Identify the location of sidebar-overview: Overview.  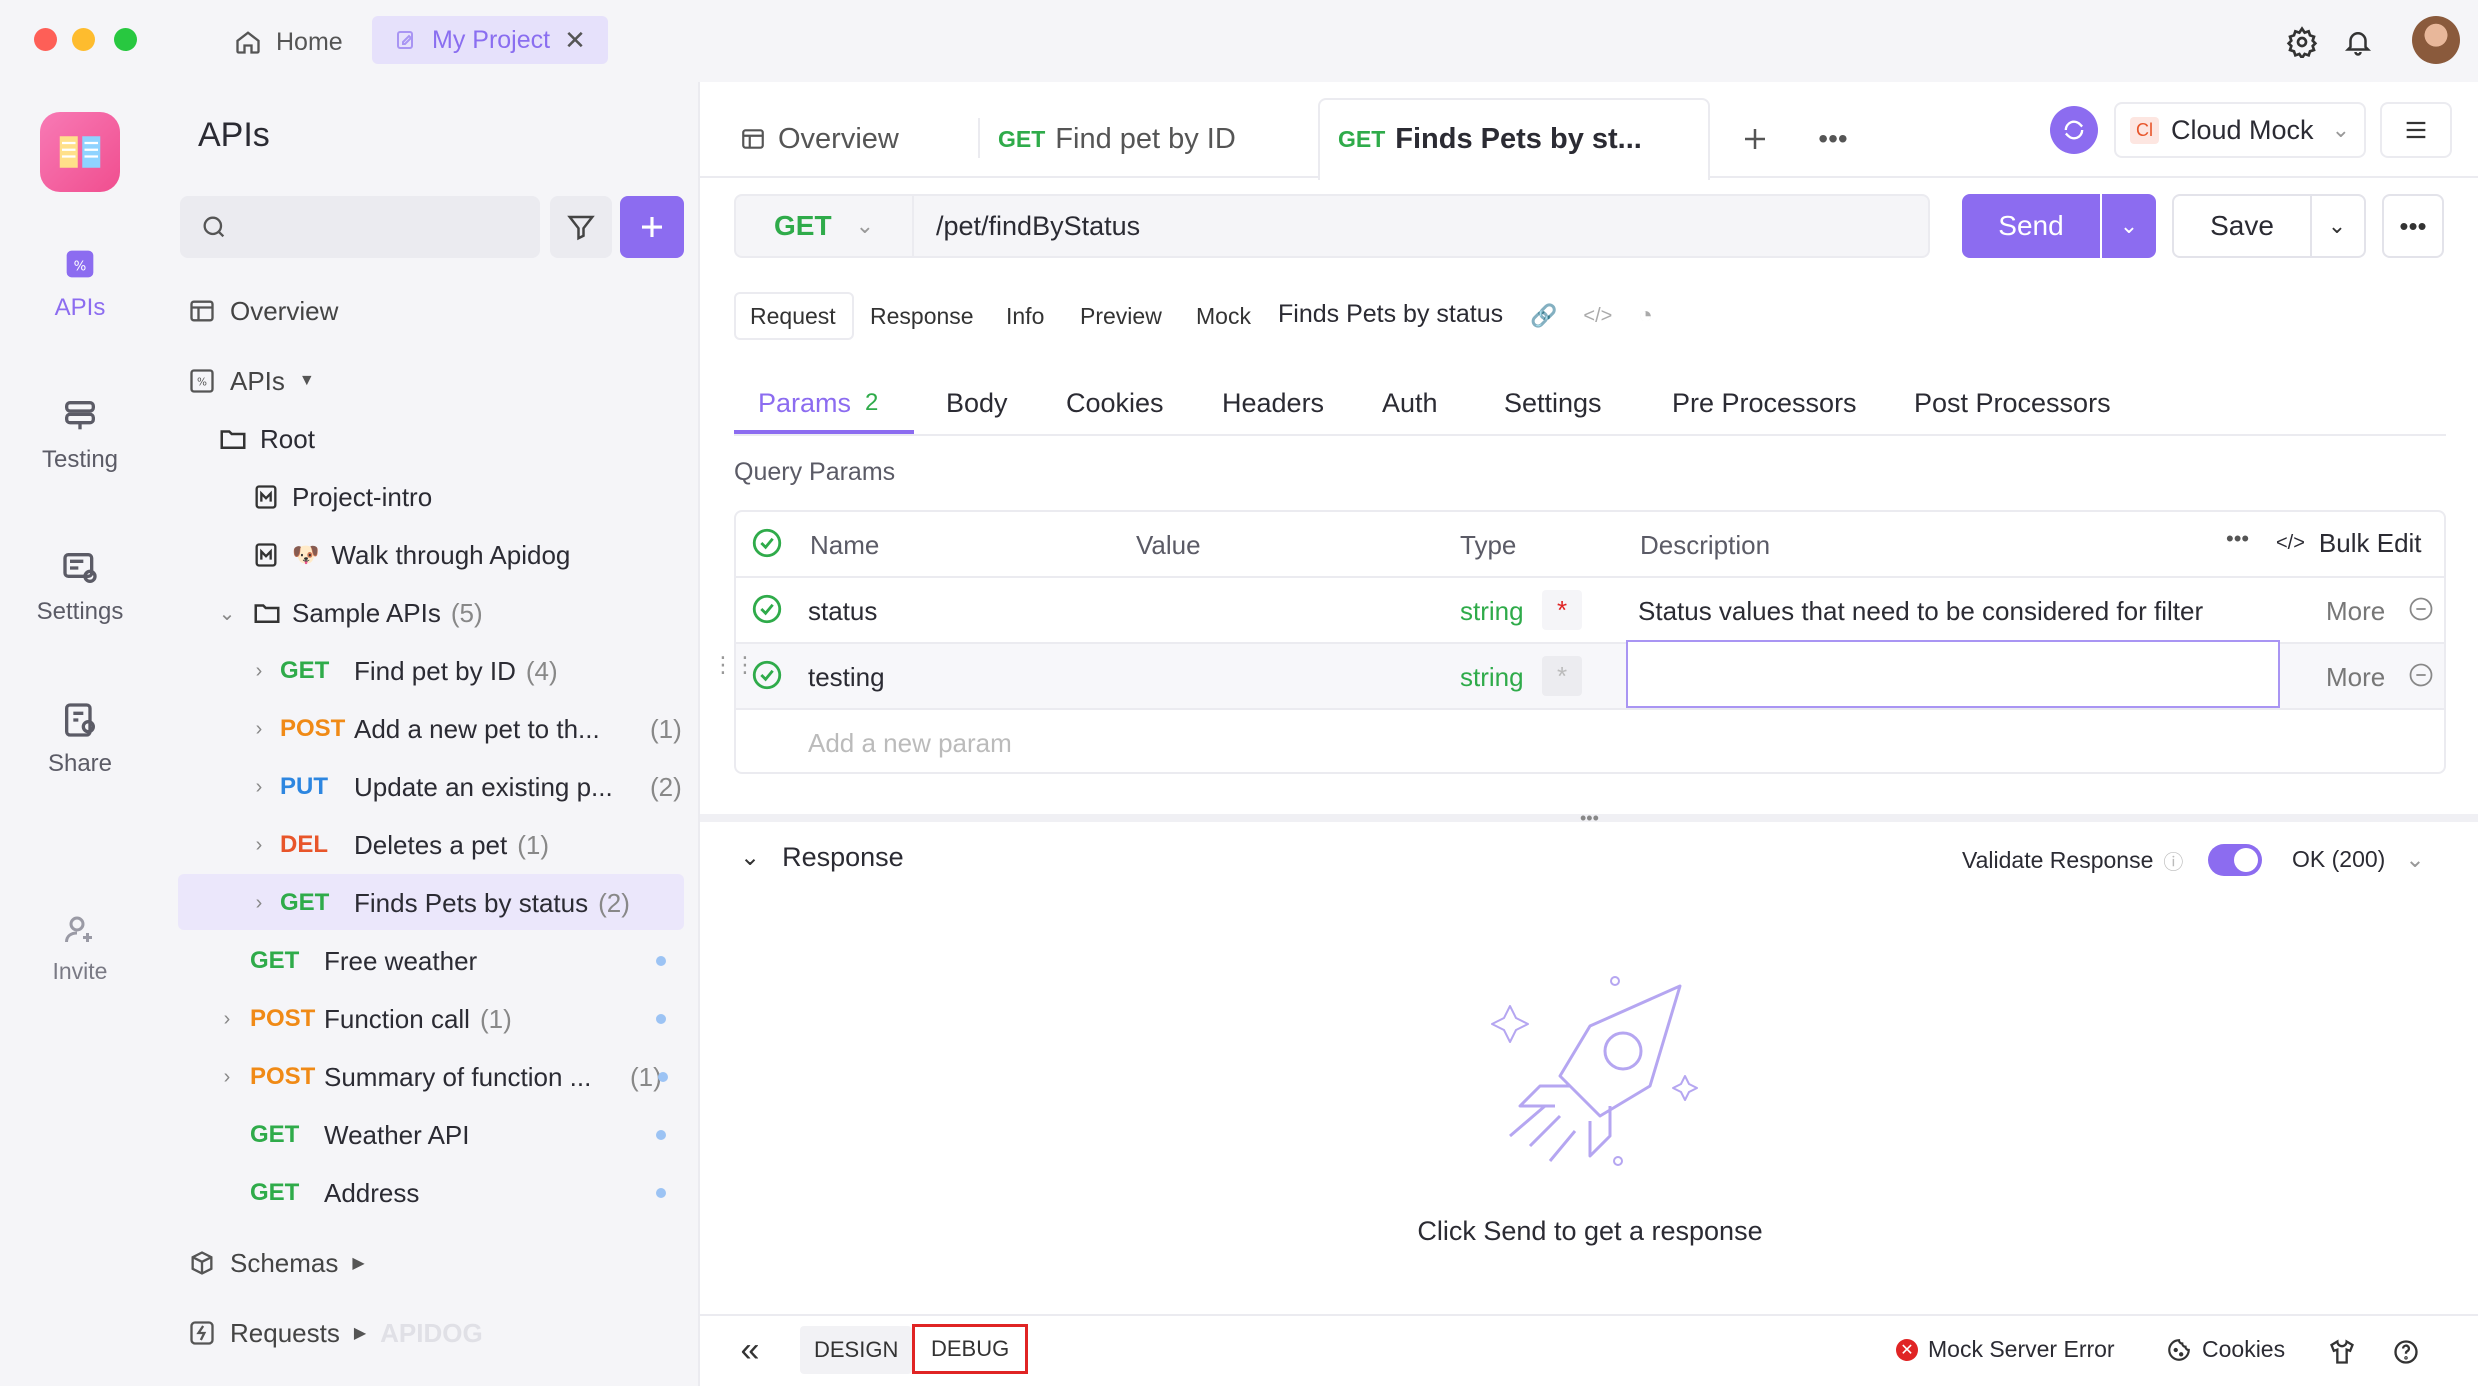
(263, 311).